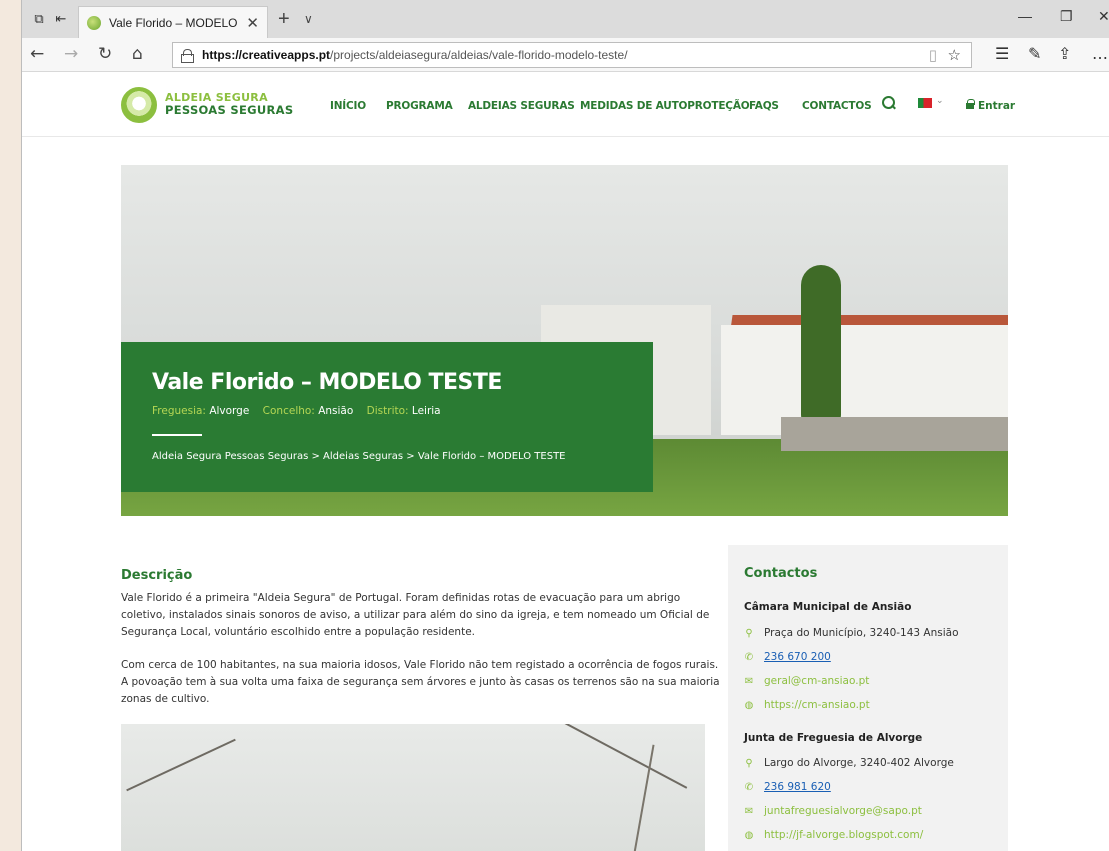 This screenshot has width=1109, height=851. I want to click on forward-icon: →, so click(71, 54).